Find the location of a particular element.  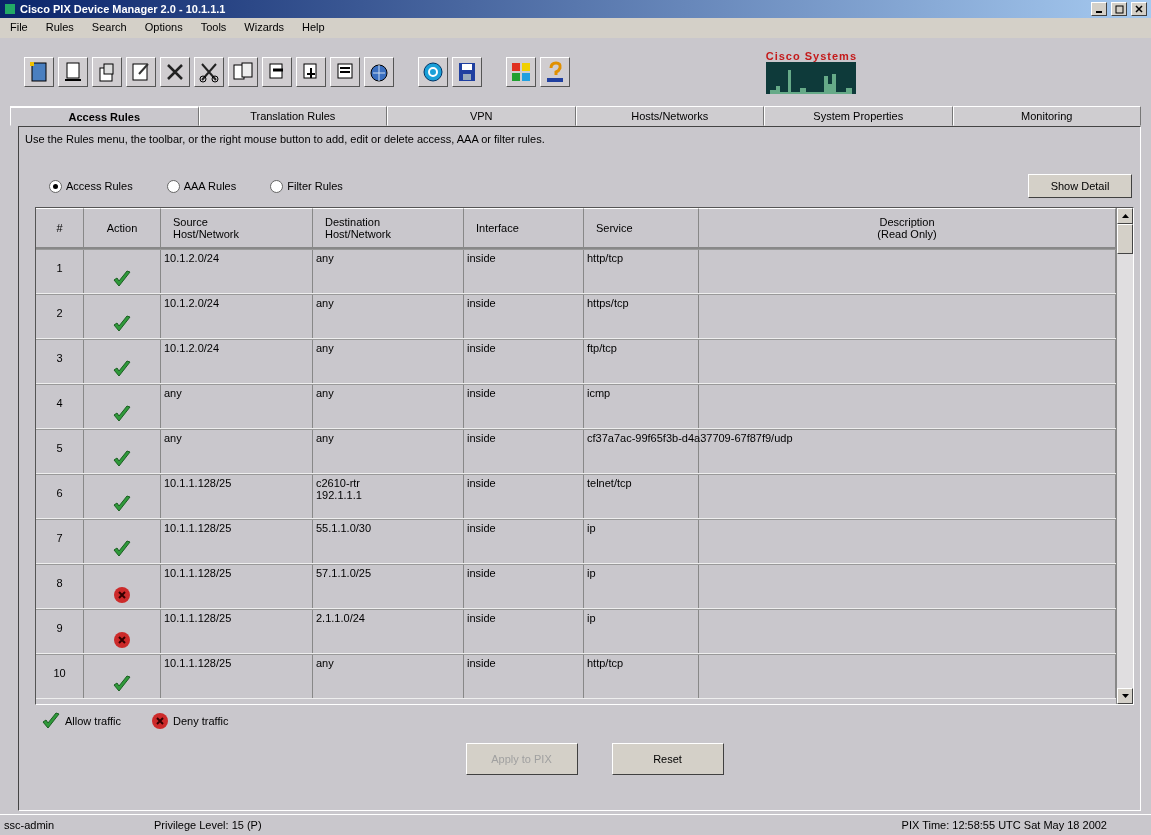

row-number: 3 is located at coordinates (60, 361).